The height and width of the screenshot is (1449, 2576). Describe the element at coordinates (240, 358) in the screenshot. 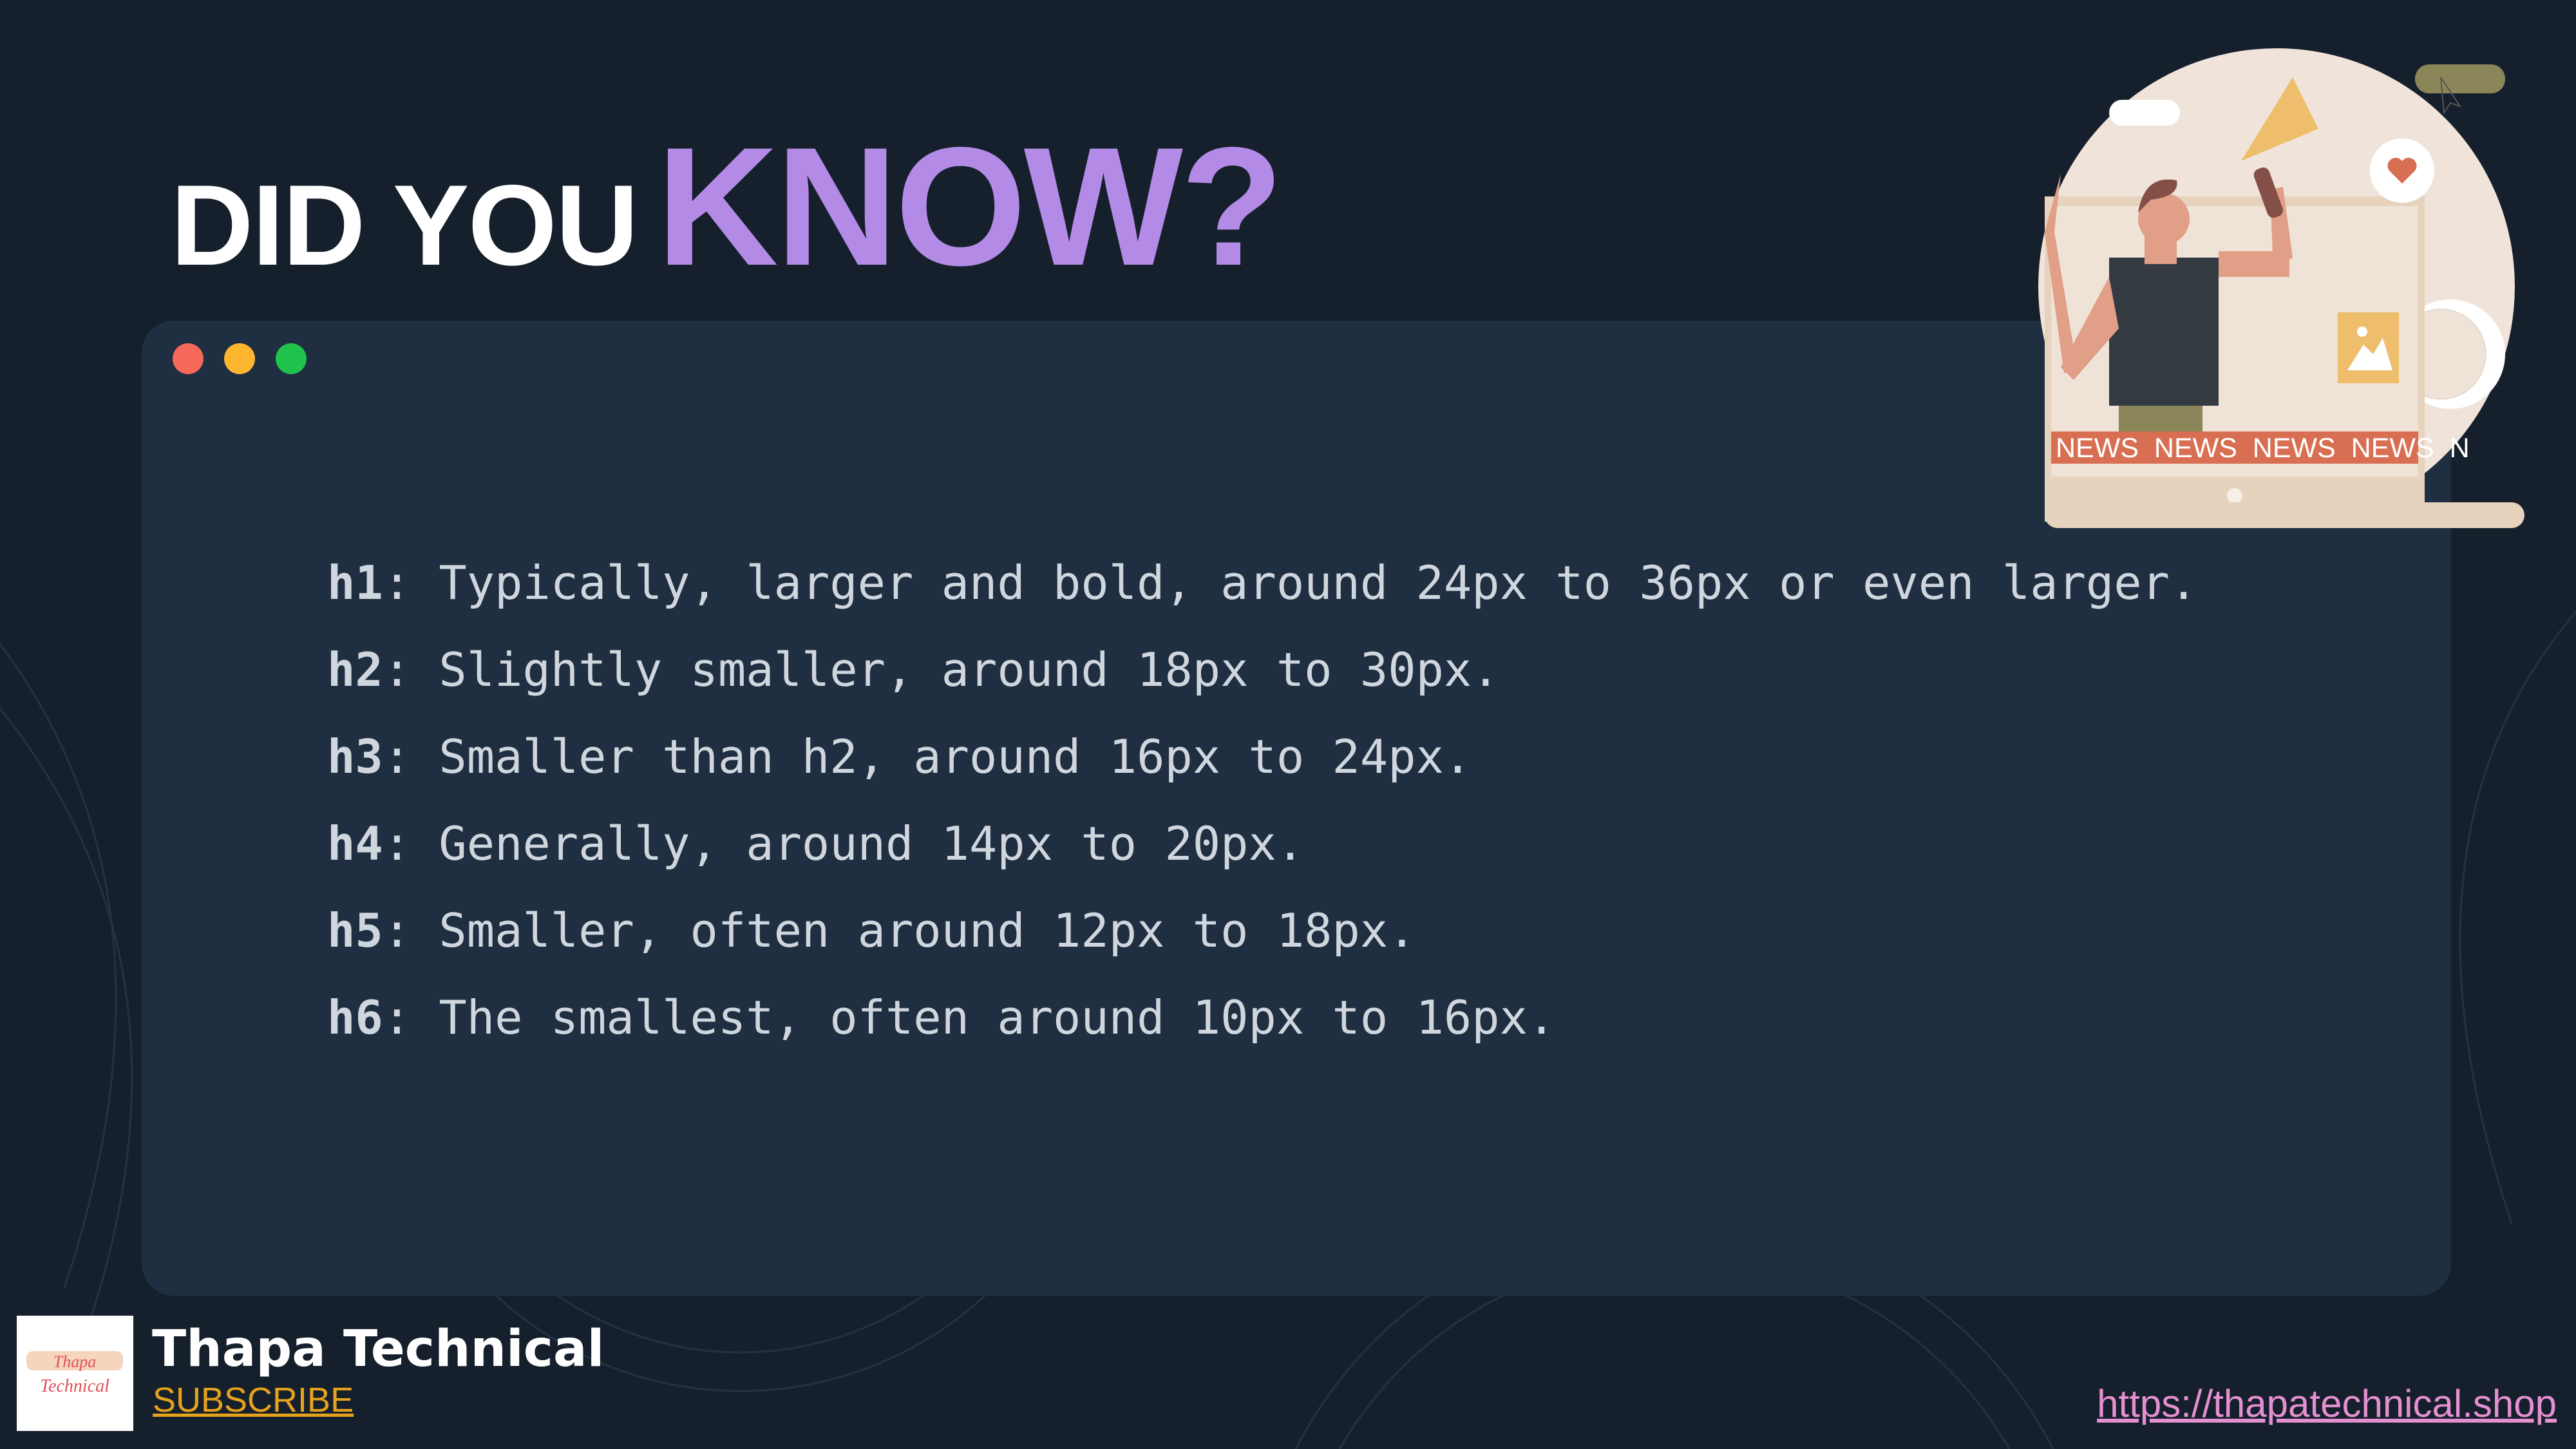

I see `window-minimize-dot` at that location.